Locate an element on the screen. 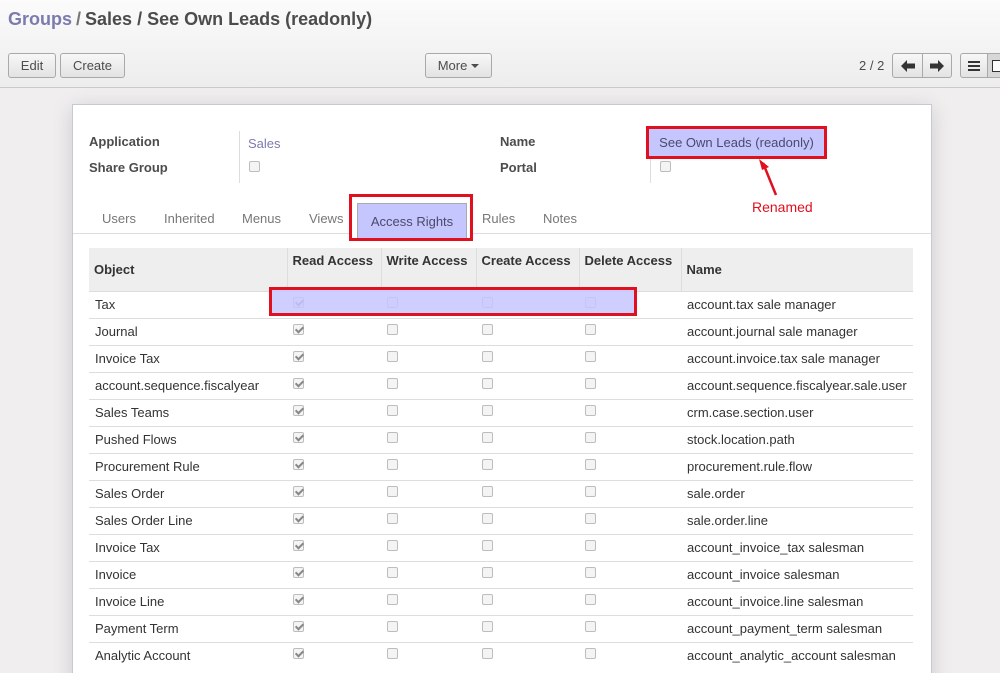 The image size is (1000, 673). tab-rules: Rules is located at coordinates (498, 218).